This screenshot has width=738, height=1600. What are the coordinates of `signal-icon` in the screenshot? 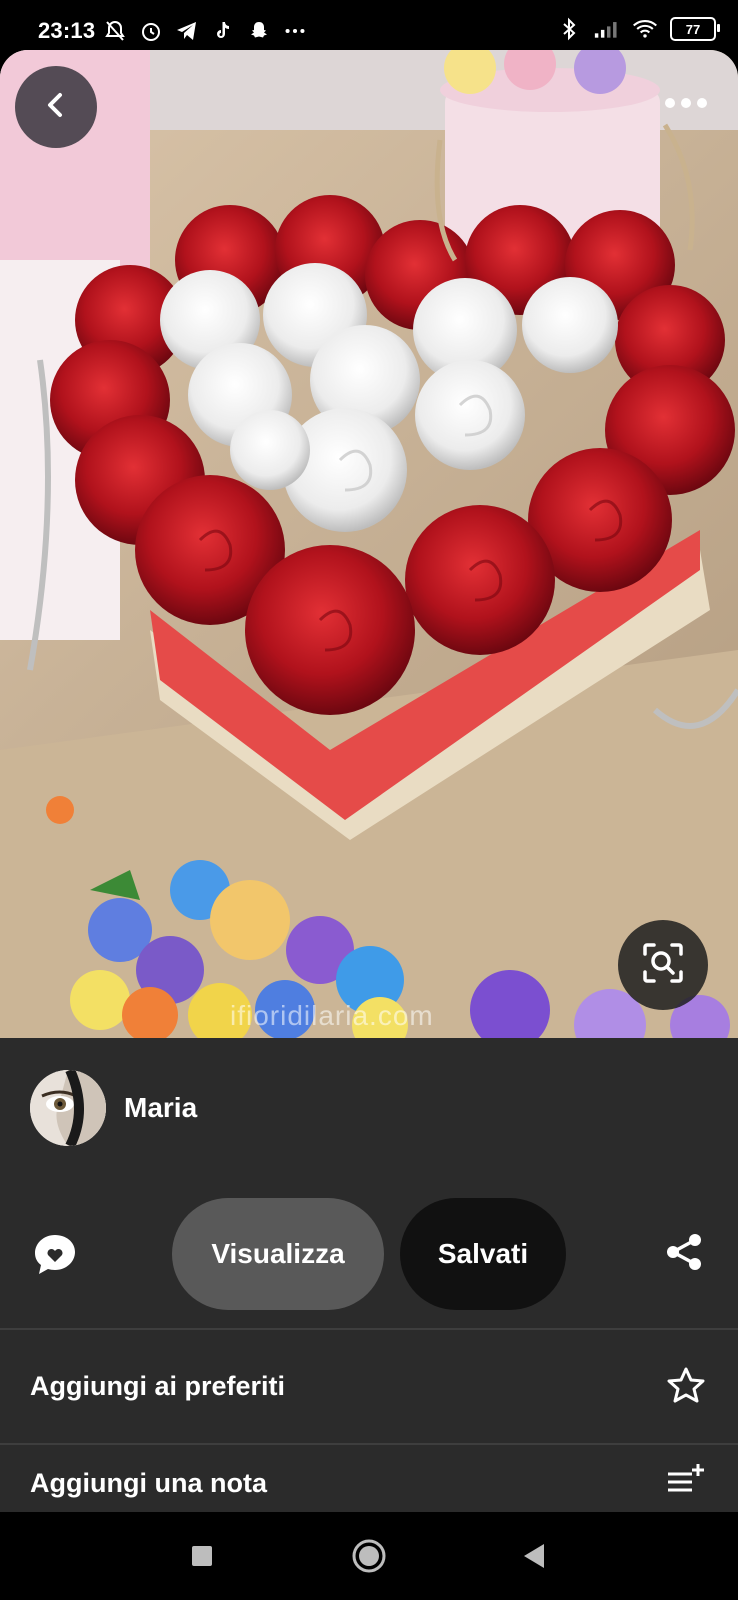 It's located at (607, 29).